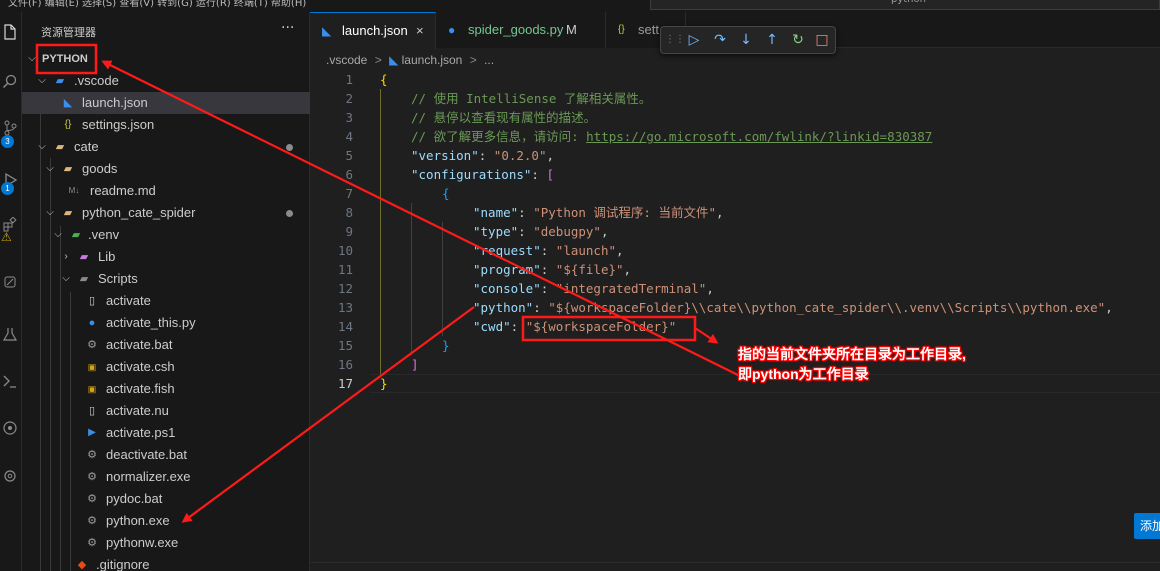  What do you see at coordinates (345, 326) in the screenshot?
I see `line-number: 14` at bounding box center [345, 326].